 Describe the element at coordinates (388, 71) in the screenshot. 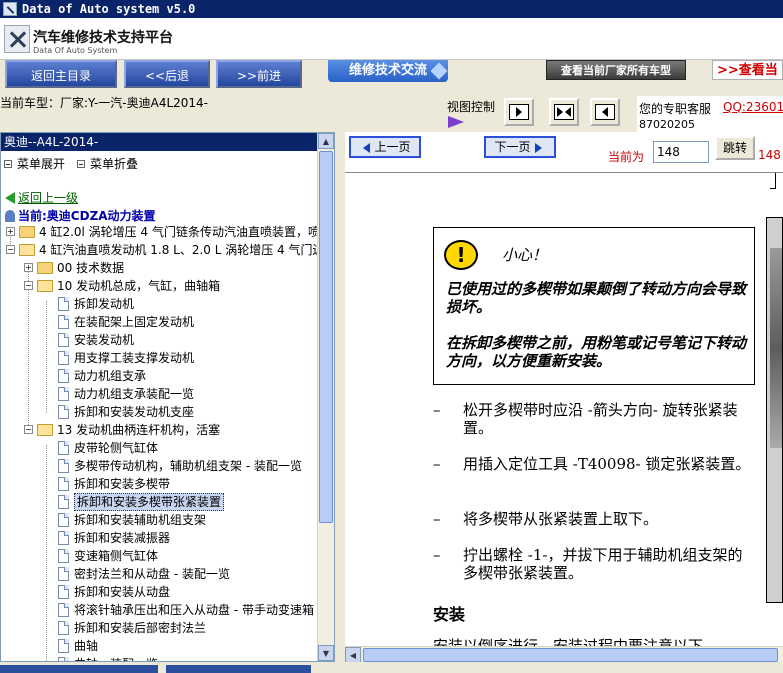

I see `tech-exchange-button: 维修技术交流` at that location.